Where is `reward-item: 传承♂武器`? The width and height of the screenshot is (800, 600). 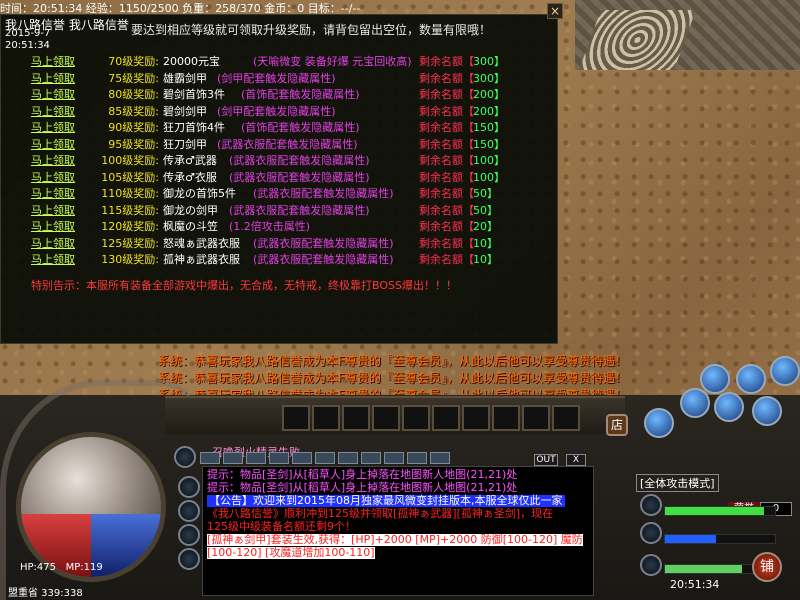
reward-item: 传承♂武器 is located at coordinates (190, 160).